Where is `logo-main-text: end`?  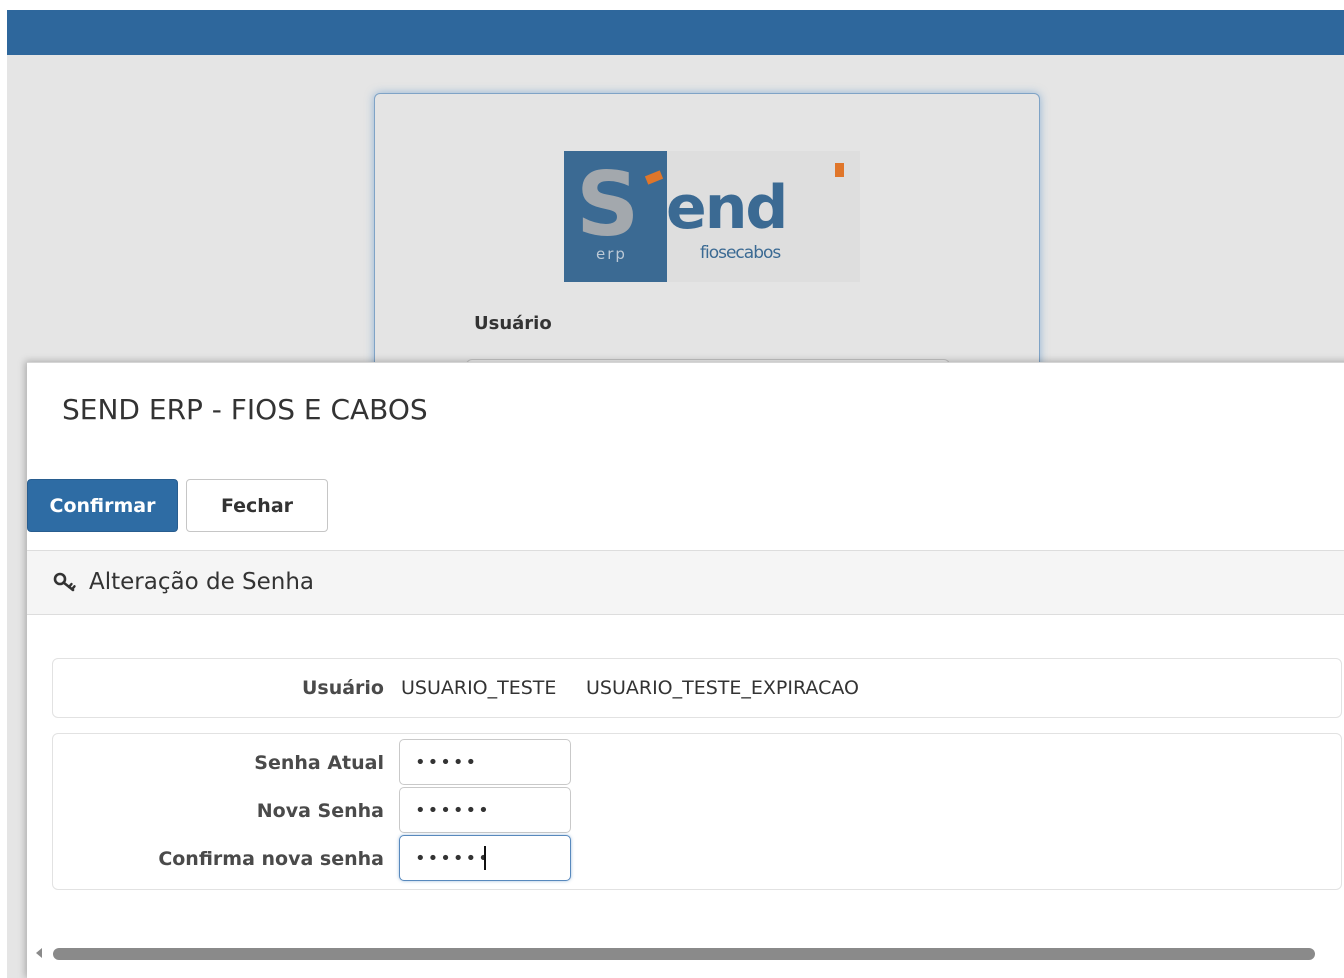
logo-main-text: end is located at coordinates (727, 208).